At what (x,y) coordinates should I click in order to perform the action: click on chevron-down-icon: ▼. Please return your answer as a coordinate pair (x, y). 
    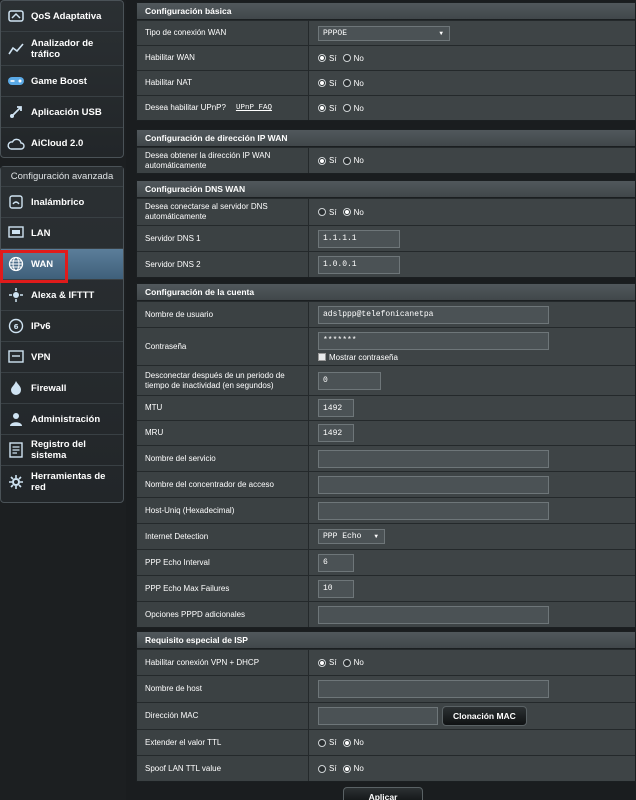
    Looking at the image, I should click on (441, 33).